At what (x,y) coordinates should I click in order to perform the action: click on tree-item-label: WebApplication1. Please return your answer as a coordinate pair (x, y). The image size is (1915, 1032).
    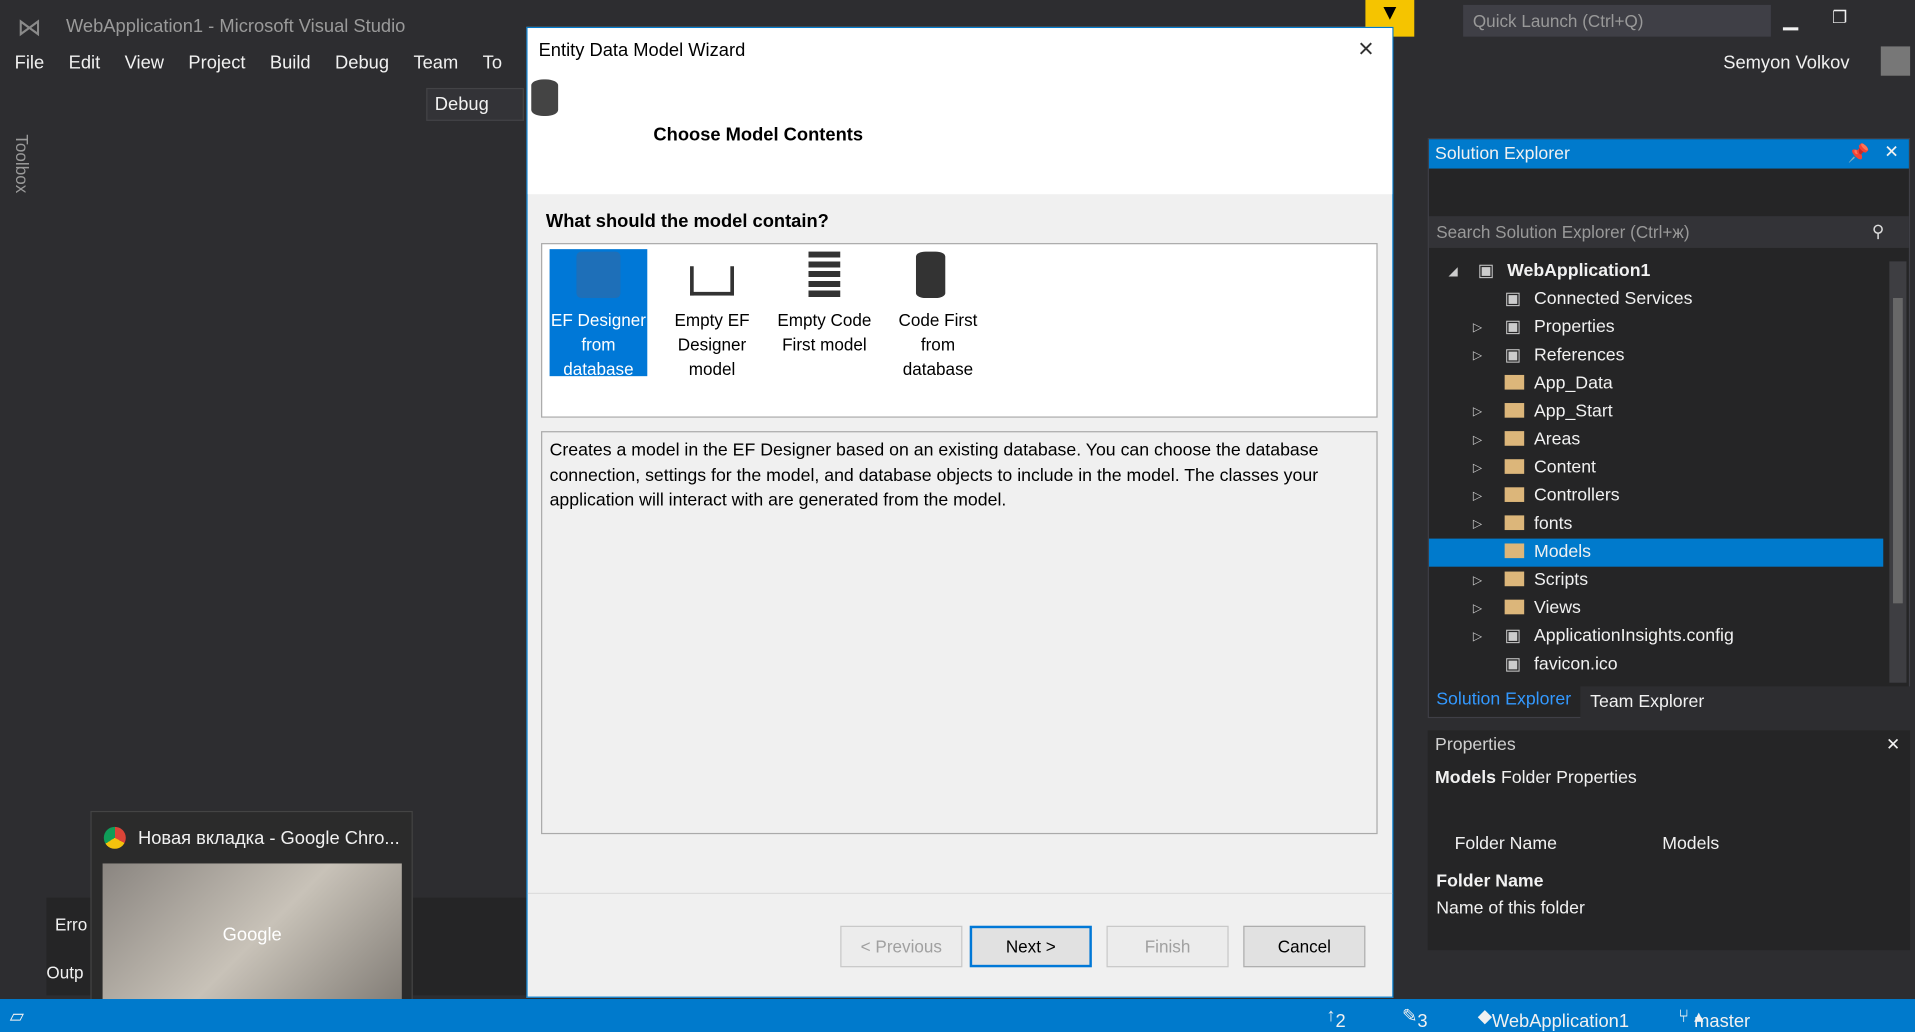
    Looking at the image, I should click on (1579, 271).